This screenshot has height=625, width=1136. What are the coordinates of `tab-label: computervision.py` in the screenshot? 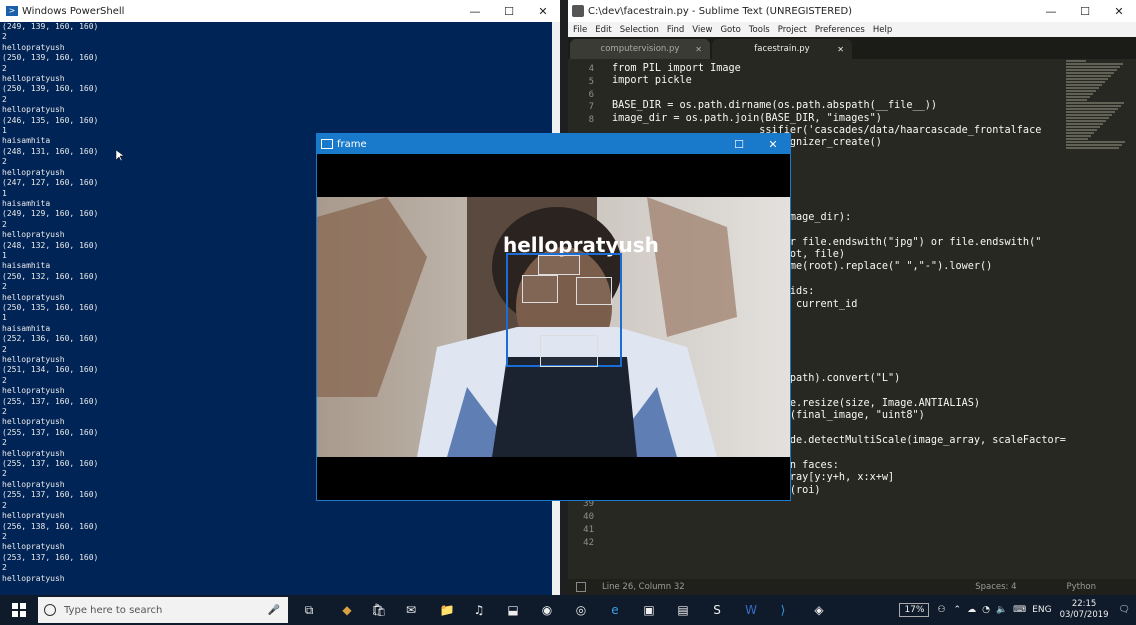 It's located at (640, 49).